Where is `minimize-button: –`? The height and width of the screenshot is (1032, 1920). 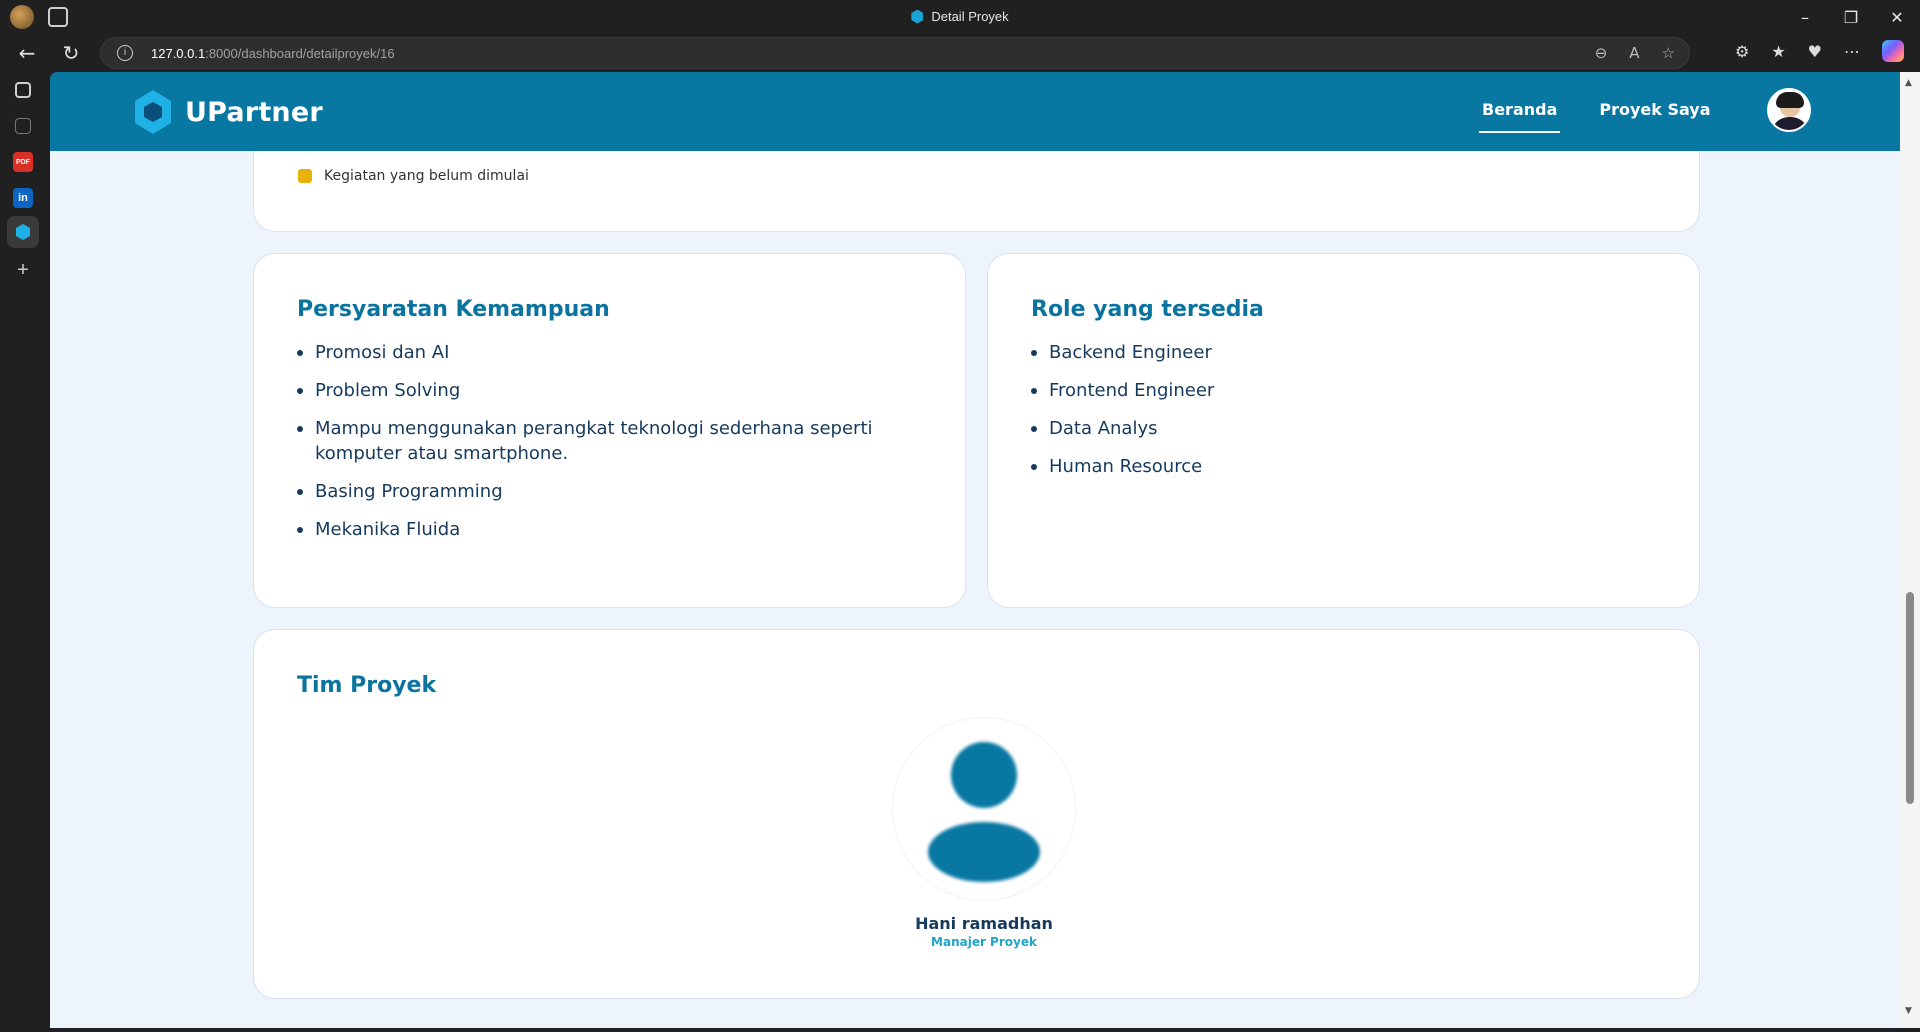
minimize-button: – is located at coordinates (1805, 17).